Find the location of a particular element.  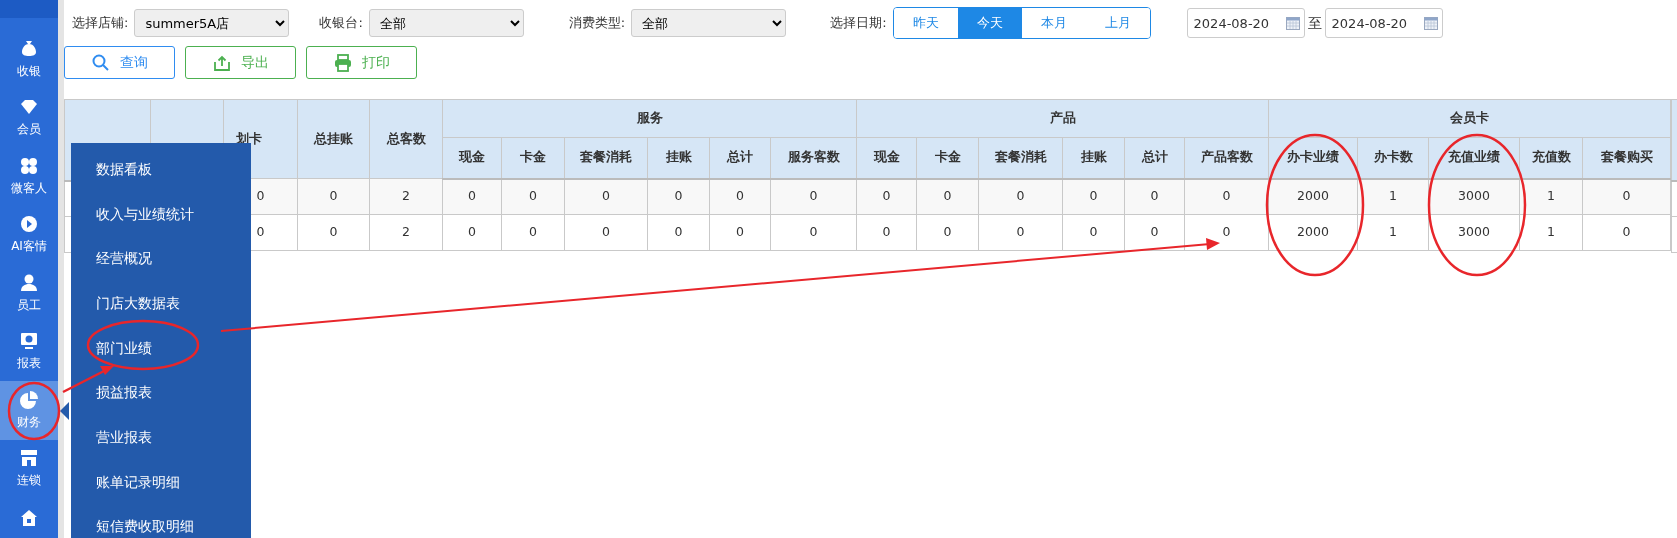

range-separator: 至 is located at coordinates (1314, 23).